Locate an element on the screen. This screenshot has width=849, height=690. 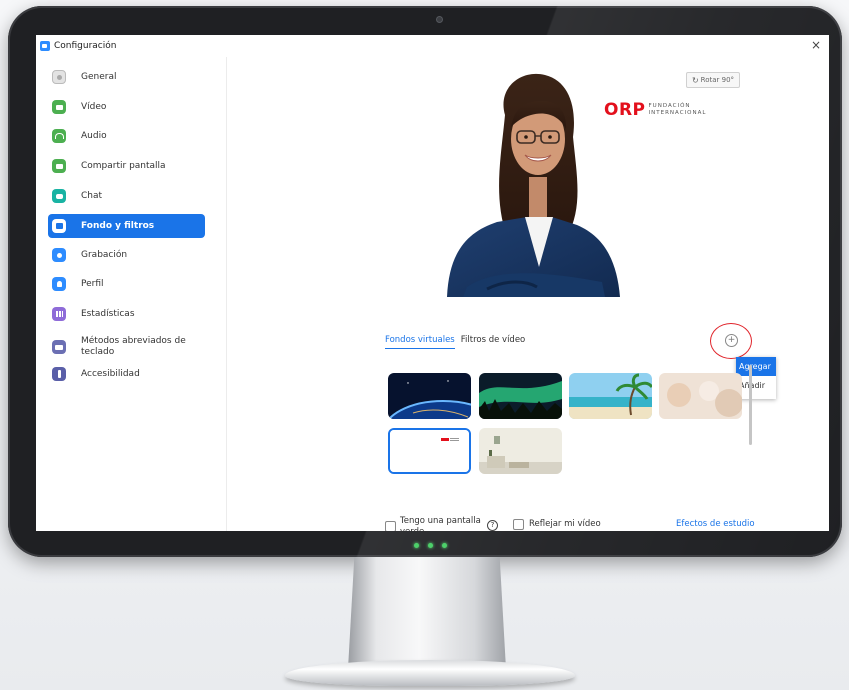
accessibility-icon is located at coordinates (59, 374).